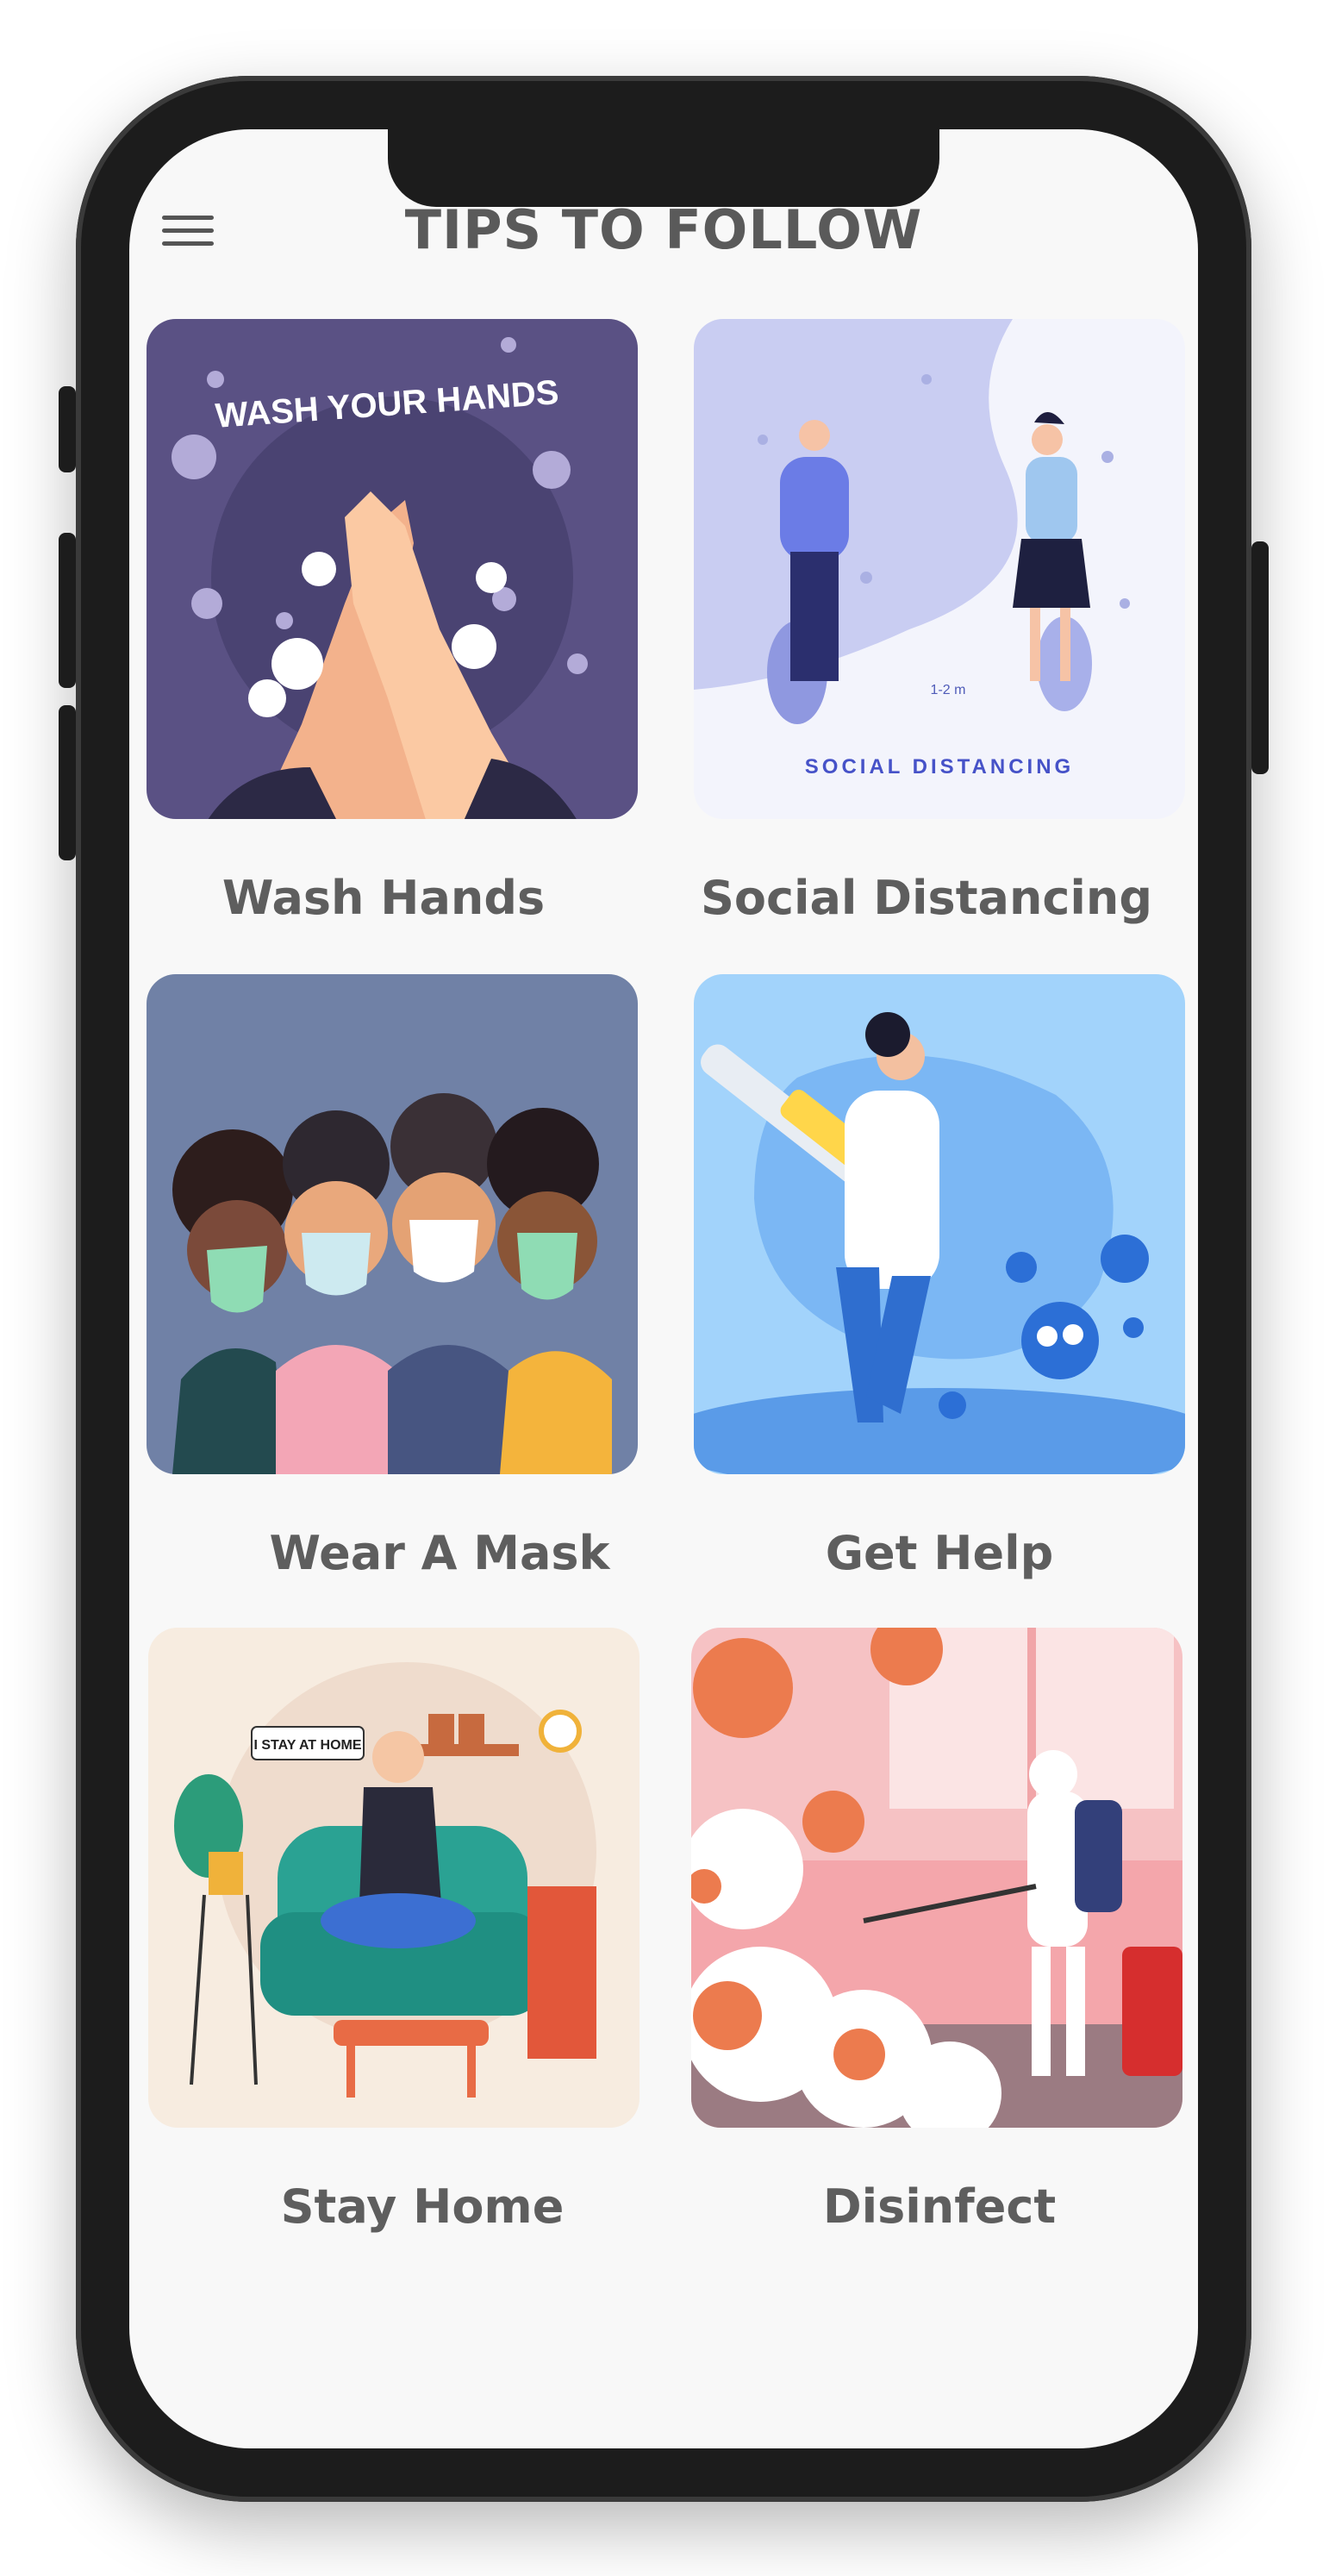 This screenshot has height=2576, width=1329. I want to click on tip-card-wear-a-mask, so click(393, 1224).